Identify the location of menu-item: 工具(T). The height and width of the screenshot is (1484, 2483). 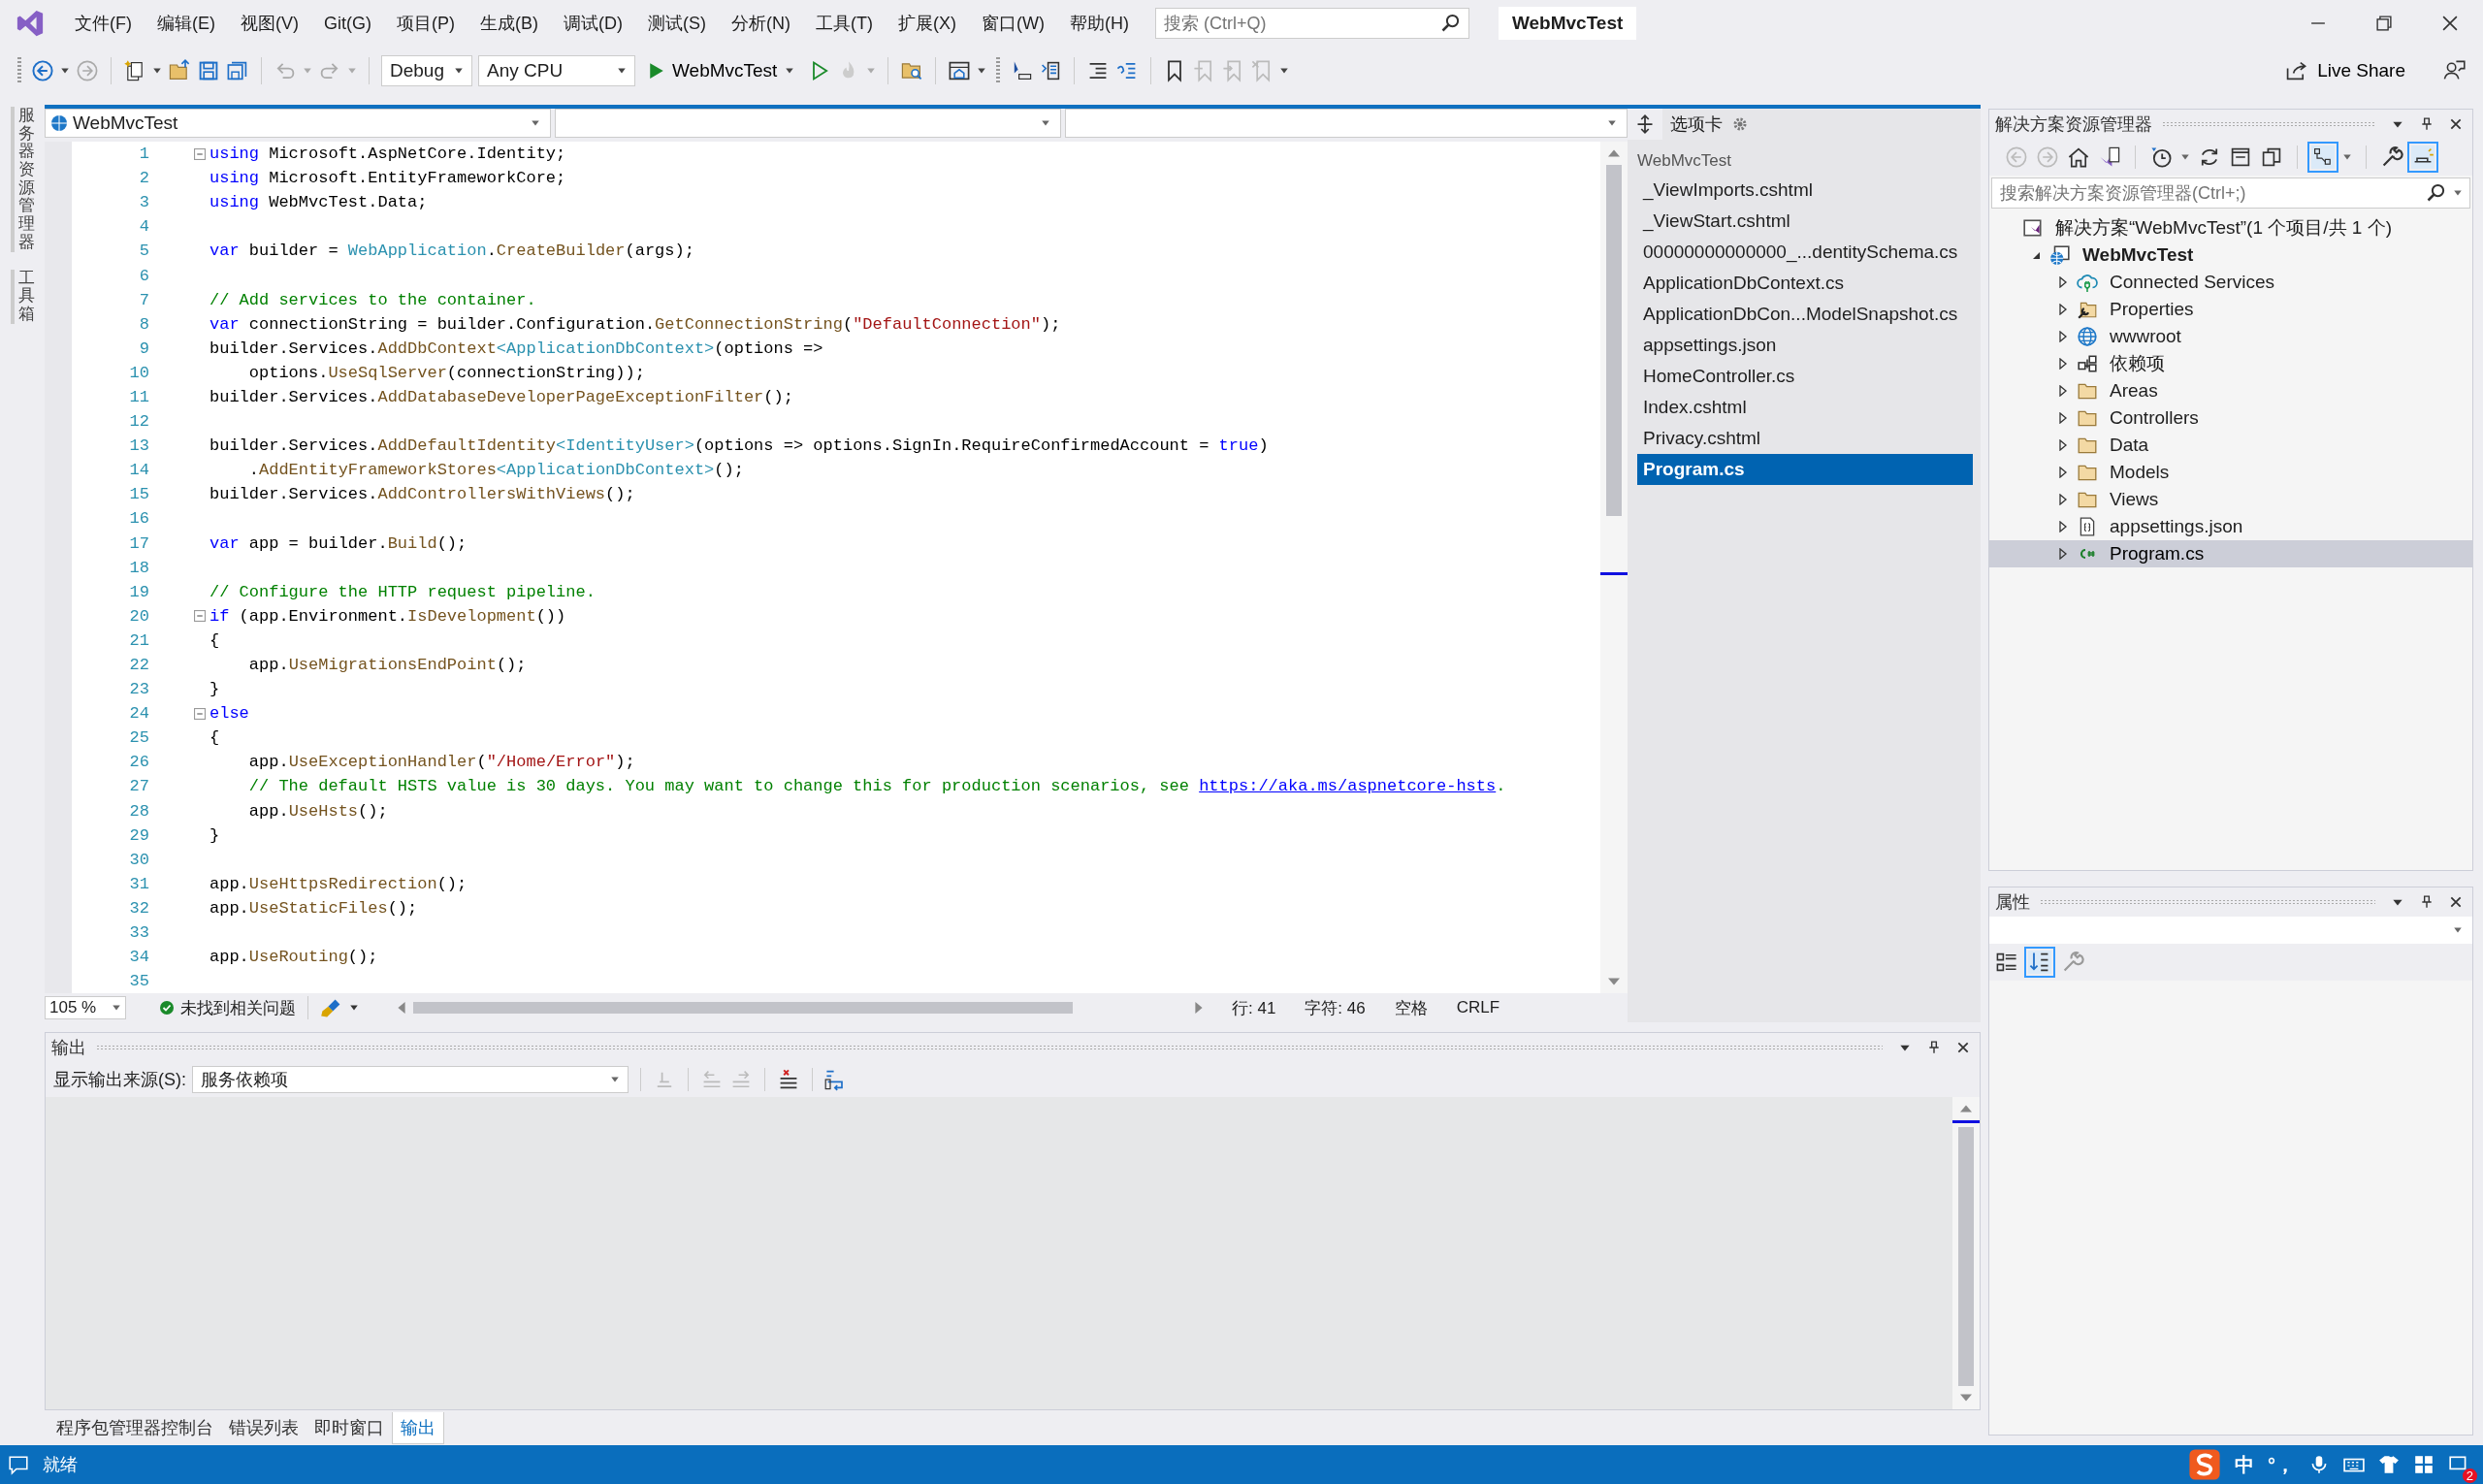
(845, 24).